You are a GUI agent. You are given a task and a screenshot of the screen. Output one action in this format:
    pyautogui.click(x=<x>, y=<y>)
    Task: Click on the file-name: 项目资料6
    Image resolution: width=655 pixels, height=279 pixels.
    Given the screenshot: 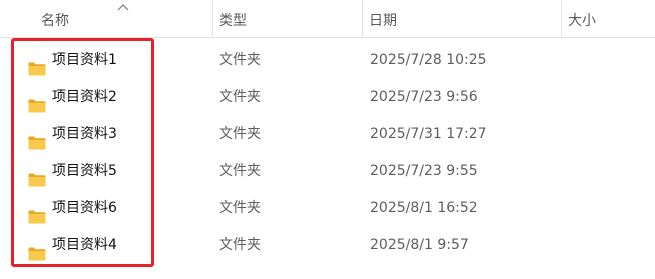 What is the action you would take?
    pyautogui.click(x=84, y=208)
    